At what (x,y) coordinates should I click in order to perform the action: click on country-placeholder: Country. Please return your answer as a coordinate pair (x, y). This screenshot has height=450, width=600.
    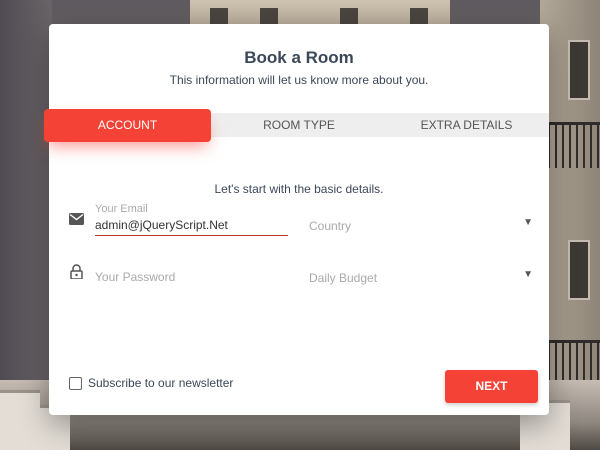
    Looking at the image, I should click on (330, 226).